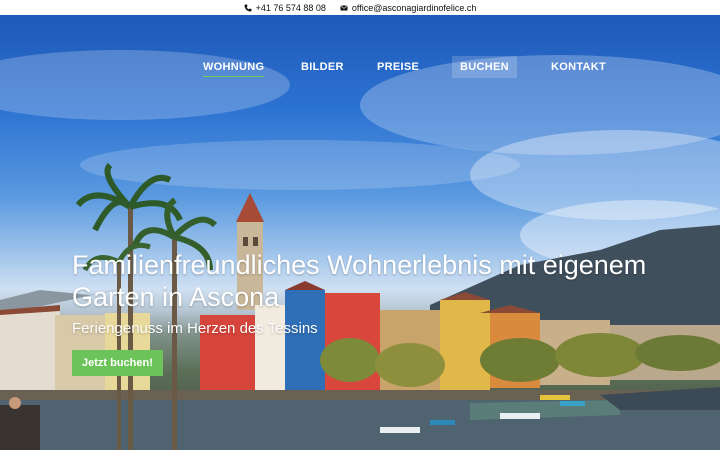  What do you see at coordinates (195, 328) in the screenshot?
I see `hero-subtitle: Feriengenuss im Herzen des Tessins` at bounding box center [195, 328].